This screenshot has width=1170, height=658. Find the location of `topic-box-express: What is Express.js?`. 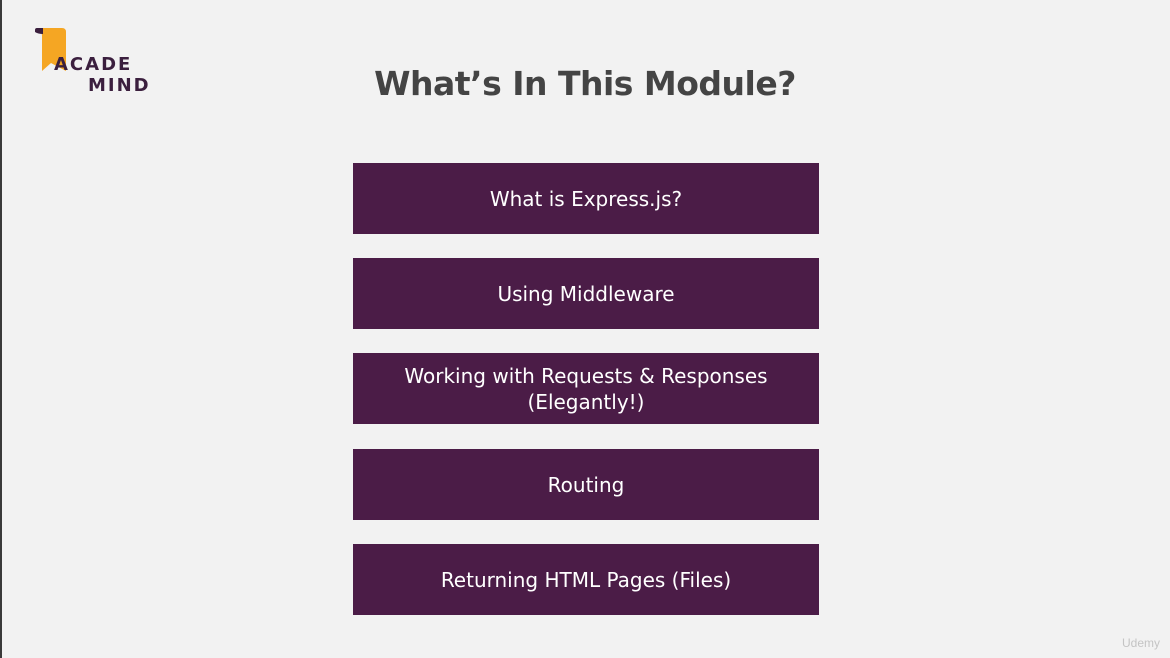

topic-box-express: What is Express.js? is located at coordinates (586, 198).